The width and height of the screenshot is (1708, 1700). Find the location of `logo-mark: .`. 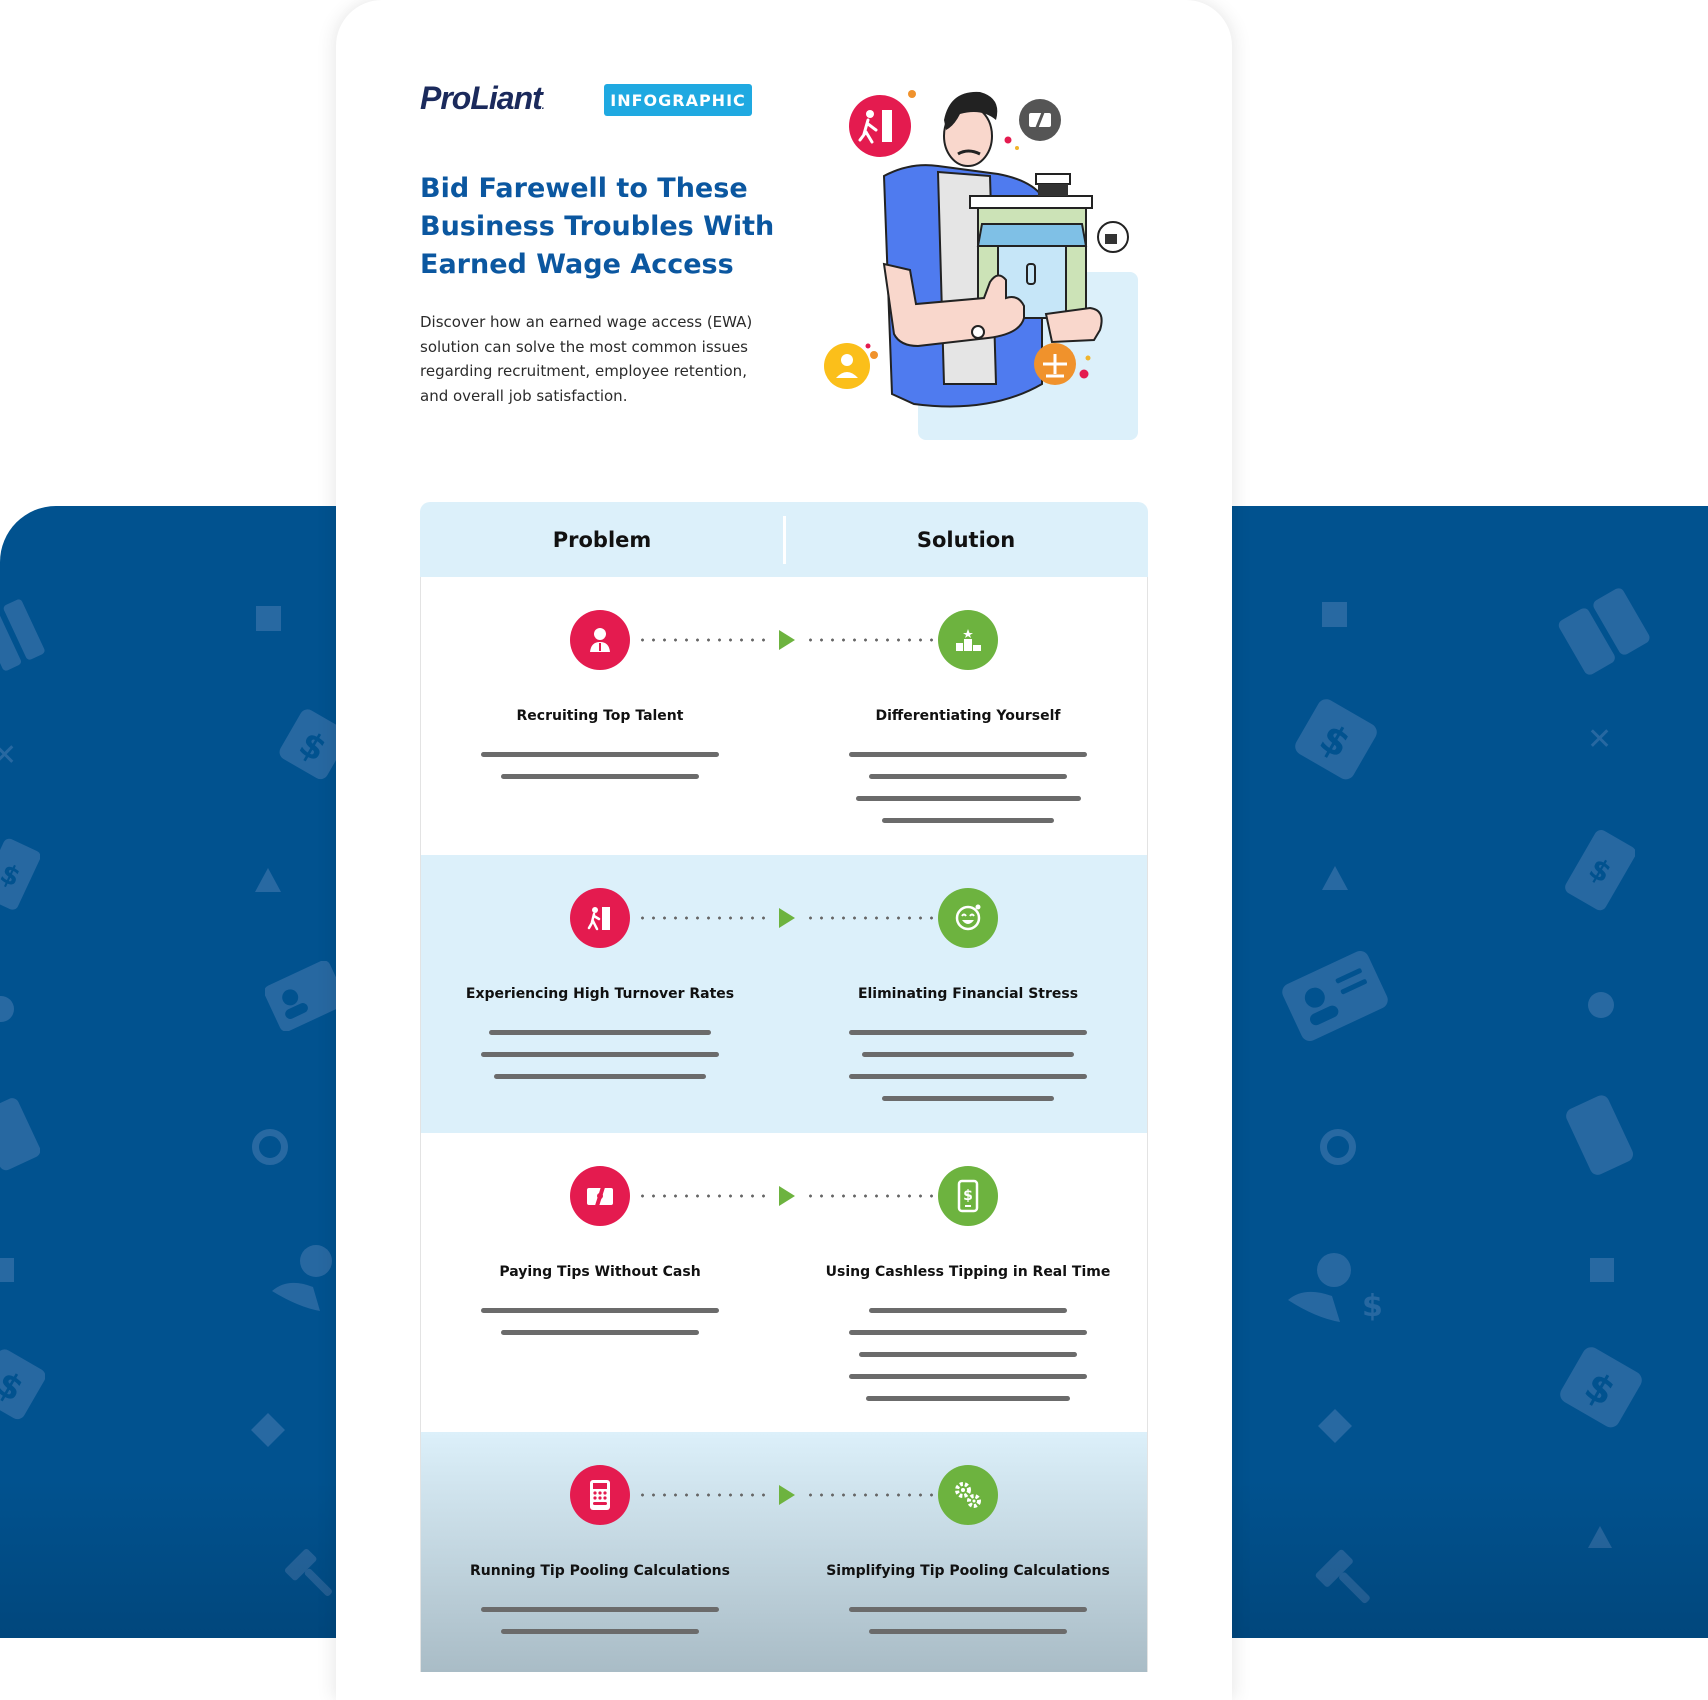

logo-mark: . is located at coordinates (543, 106).